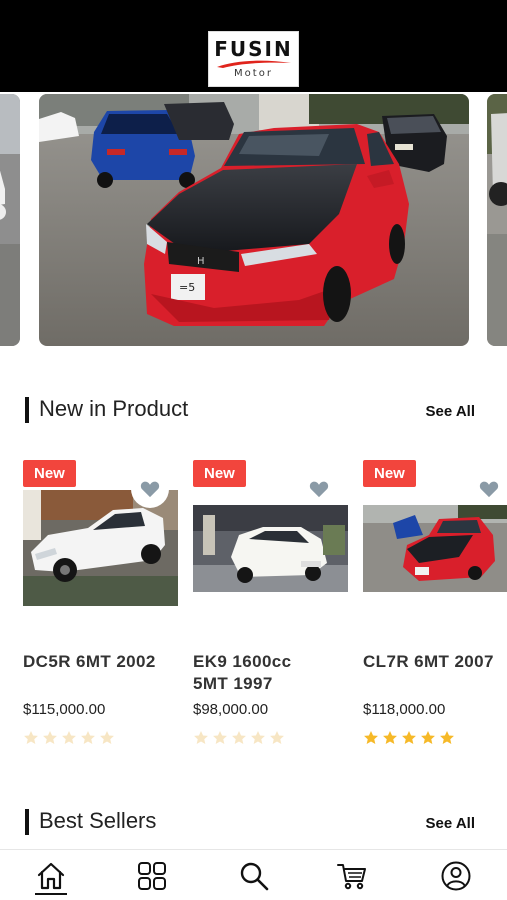 Image resolution: width=507 pixels, height=900 pixels. I want to click on app-header: FUSIN Motor, so click(253, 46).